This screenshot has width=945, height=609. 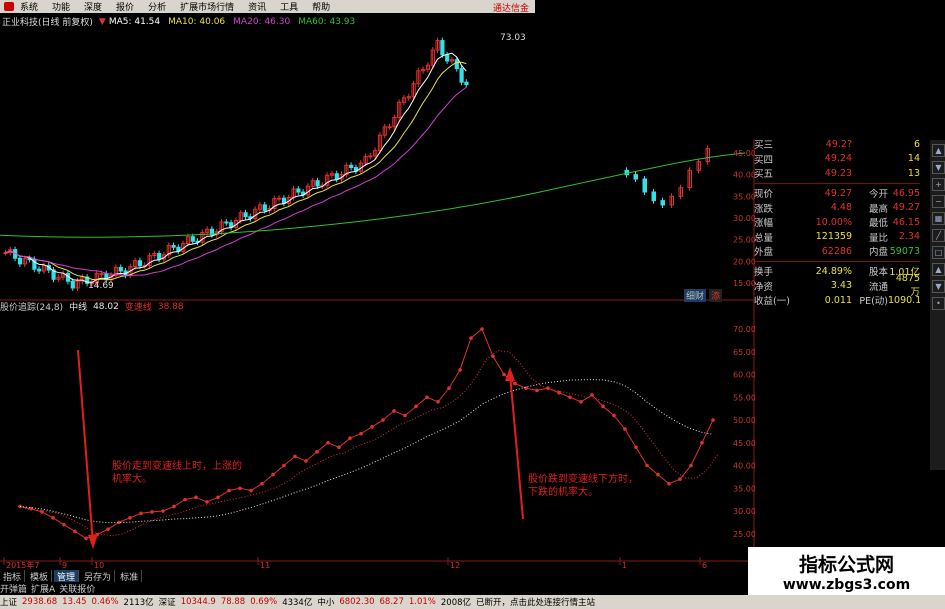 I want to click on indicator-tick-label: 25.00, so click(x=744, y=534).